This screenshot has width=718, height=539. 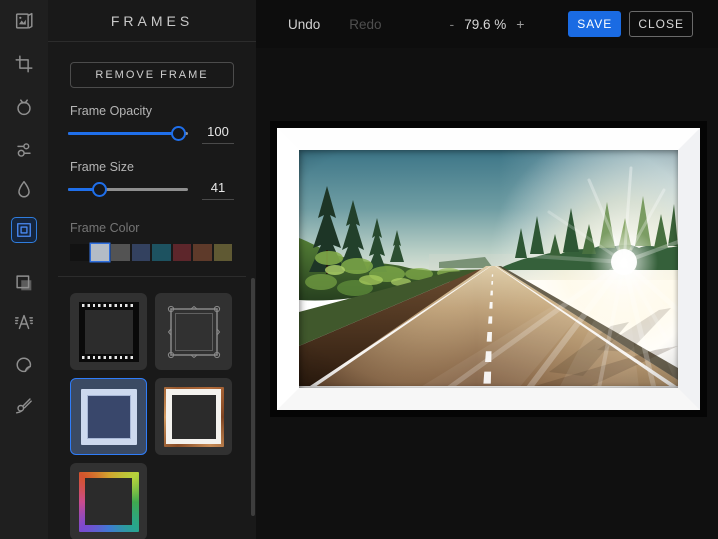 I want to click on undo-button: Undo, so click(x=304, y=24).